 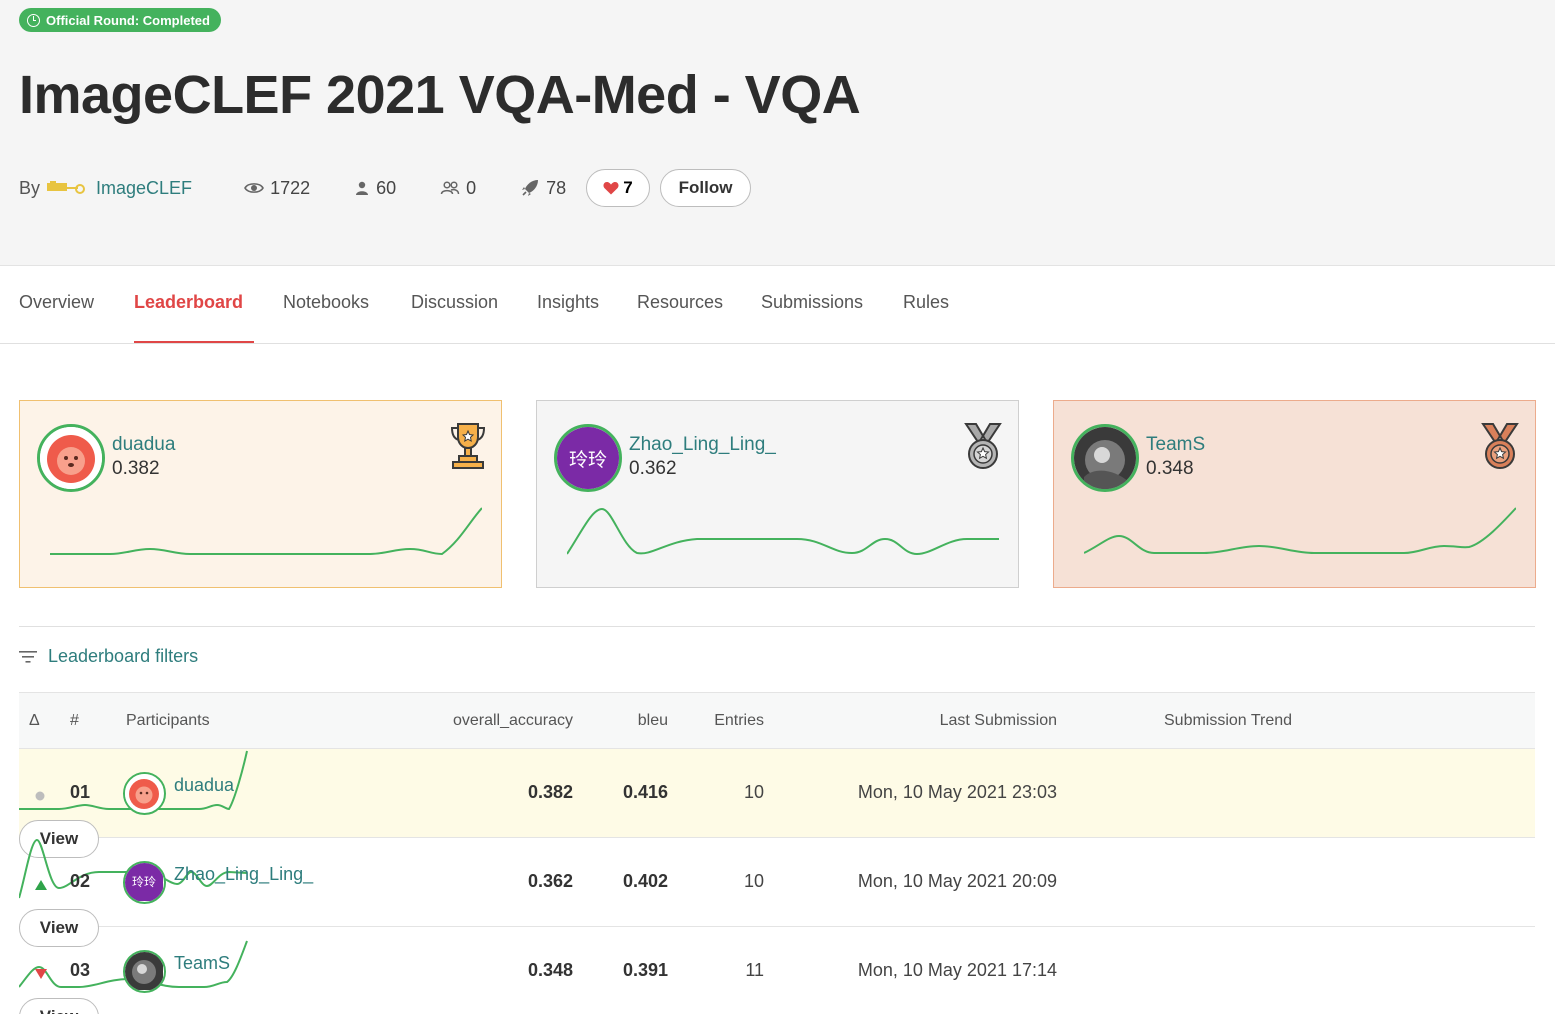 What do you see at coordinates (645, 792) in the screenshot?
I see `bleu-value: 0.416` at bounding box center [645, 792].